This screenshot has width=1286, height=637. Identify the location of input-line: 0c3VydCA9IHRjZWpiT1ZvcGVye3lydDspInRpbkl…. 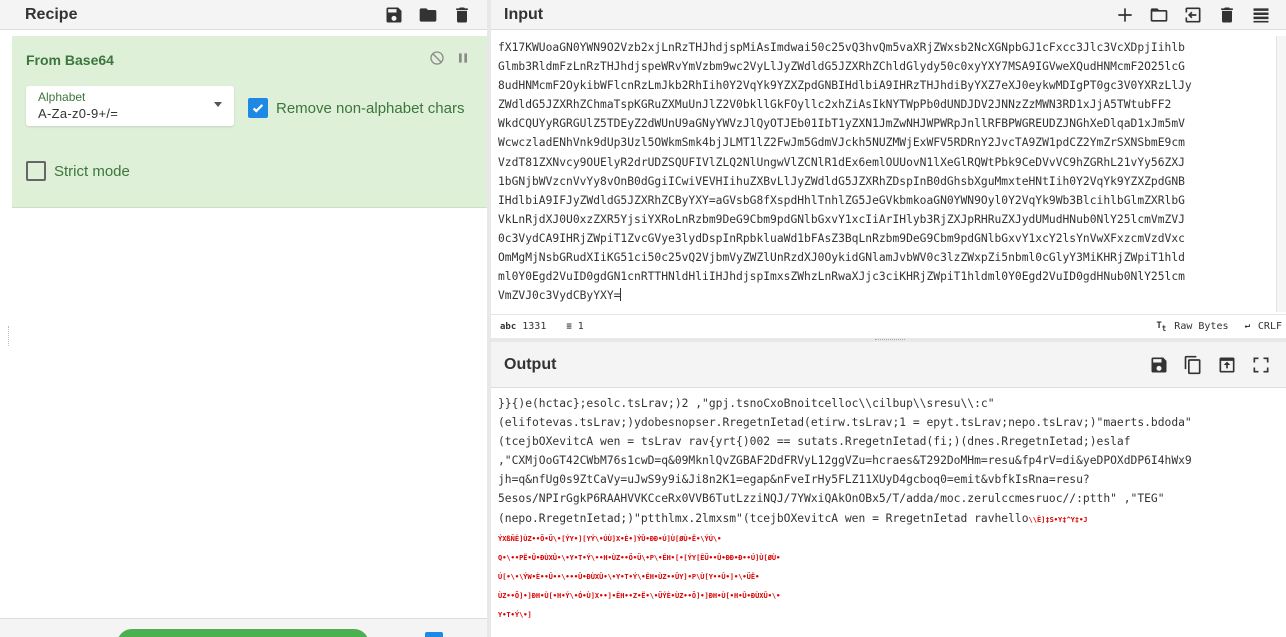
(841, 238).